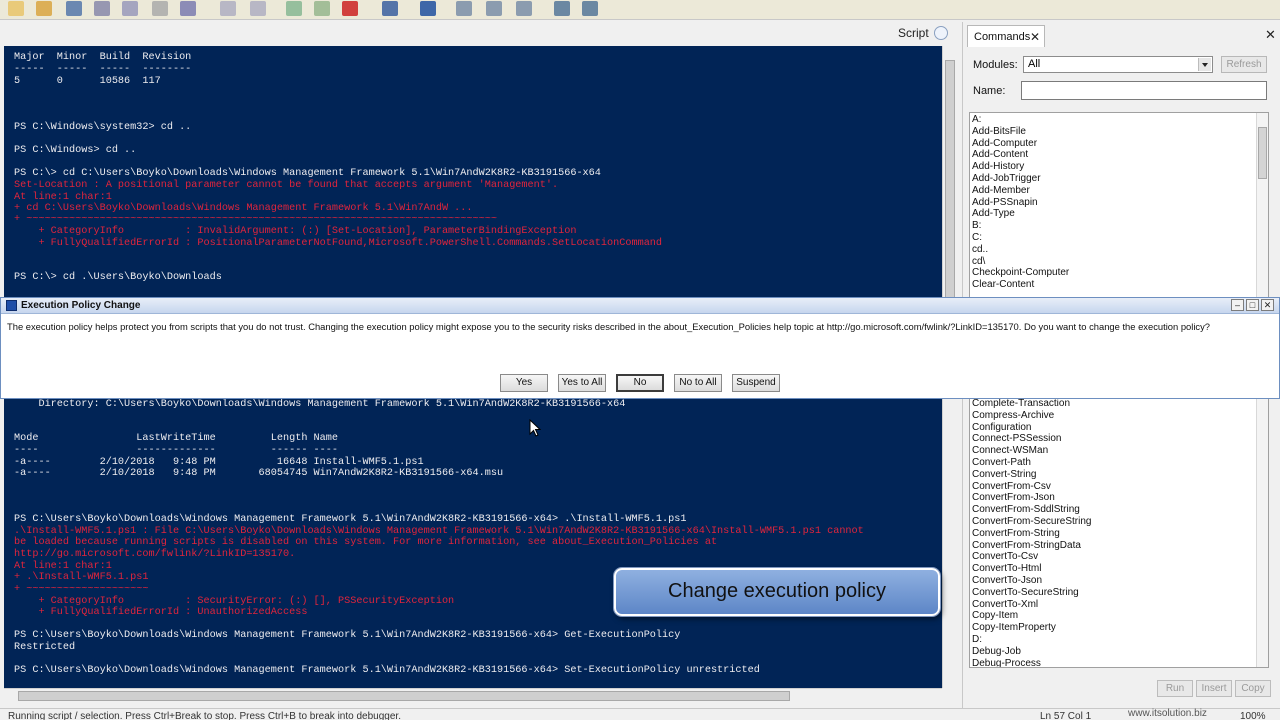  Describe the element at coordinates (176, 438) in the screenshot. I see `console-output-line: Mode LastWriteTime Length Name` at that location.